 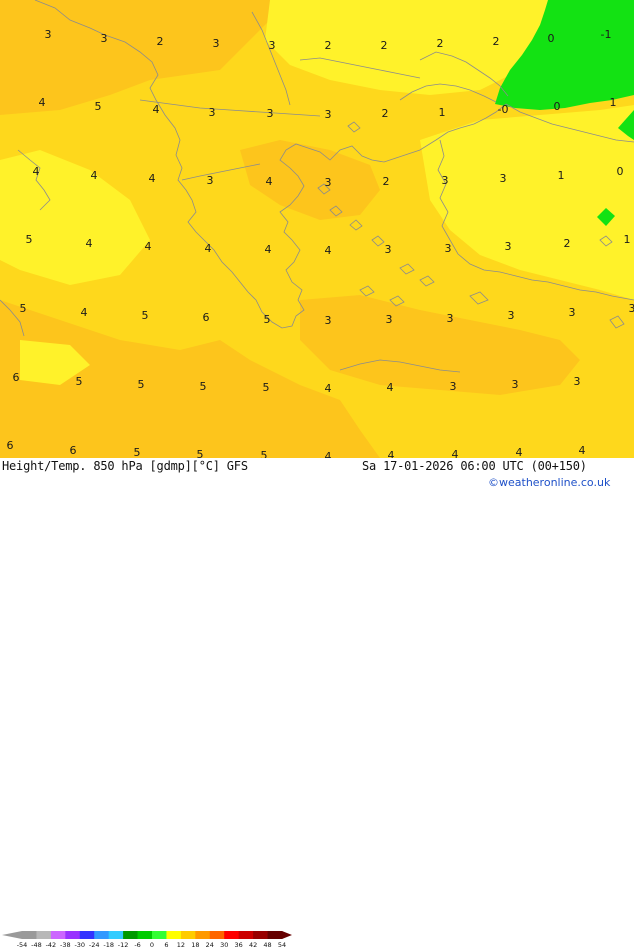 I want to click on colorbar-tick-label: -30, so click(x=79, y=944).